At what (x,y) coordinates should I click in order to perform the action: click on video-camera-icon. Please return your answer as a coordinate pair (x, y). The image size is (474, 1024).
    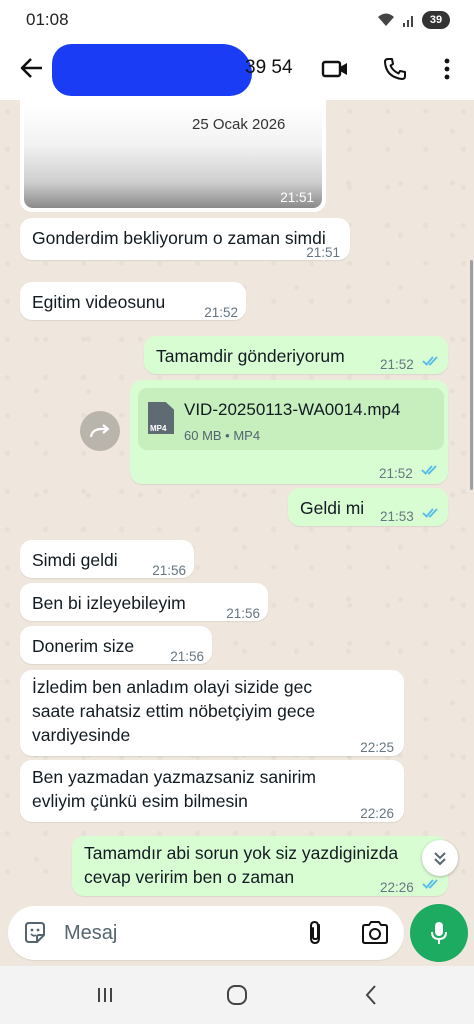
    Looking at the image, I should click on (334, 69).